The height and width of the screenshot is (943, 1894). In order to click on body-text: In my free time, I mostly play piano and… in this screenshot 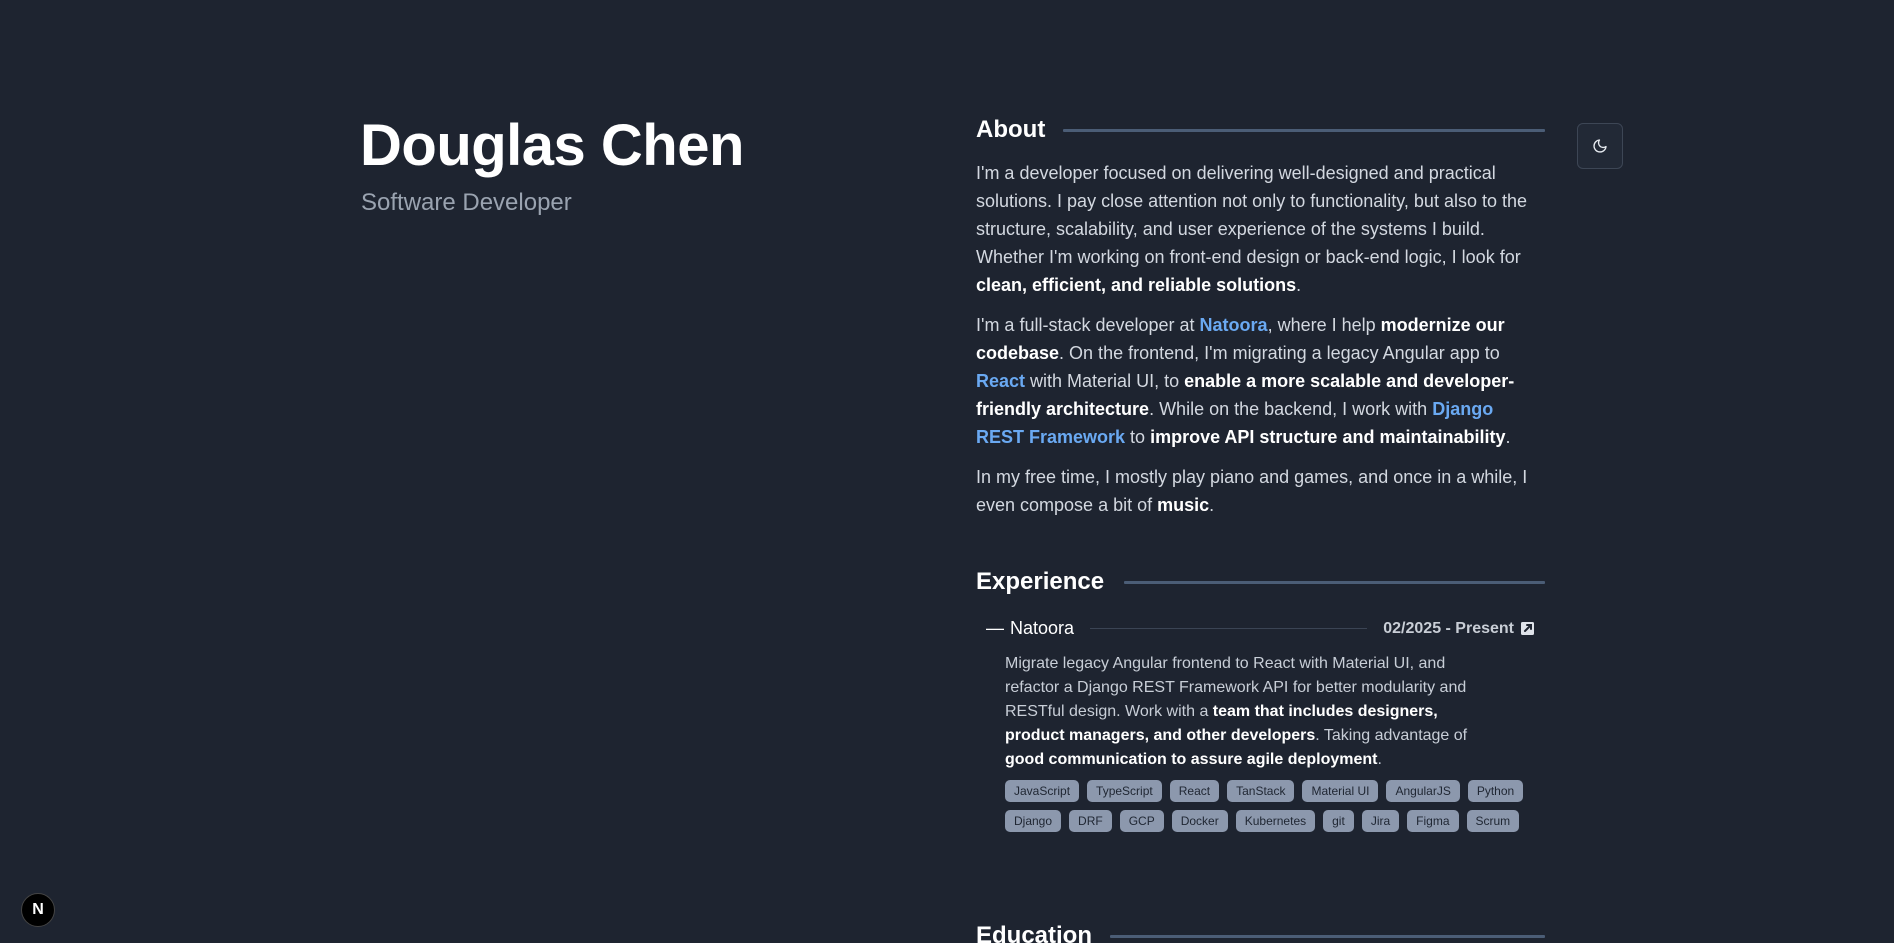, I will do `click(1252, 491)`.